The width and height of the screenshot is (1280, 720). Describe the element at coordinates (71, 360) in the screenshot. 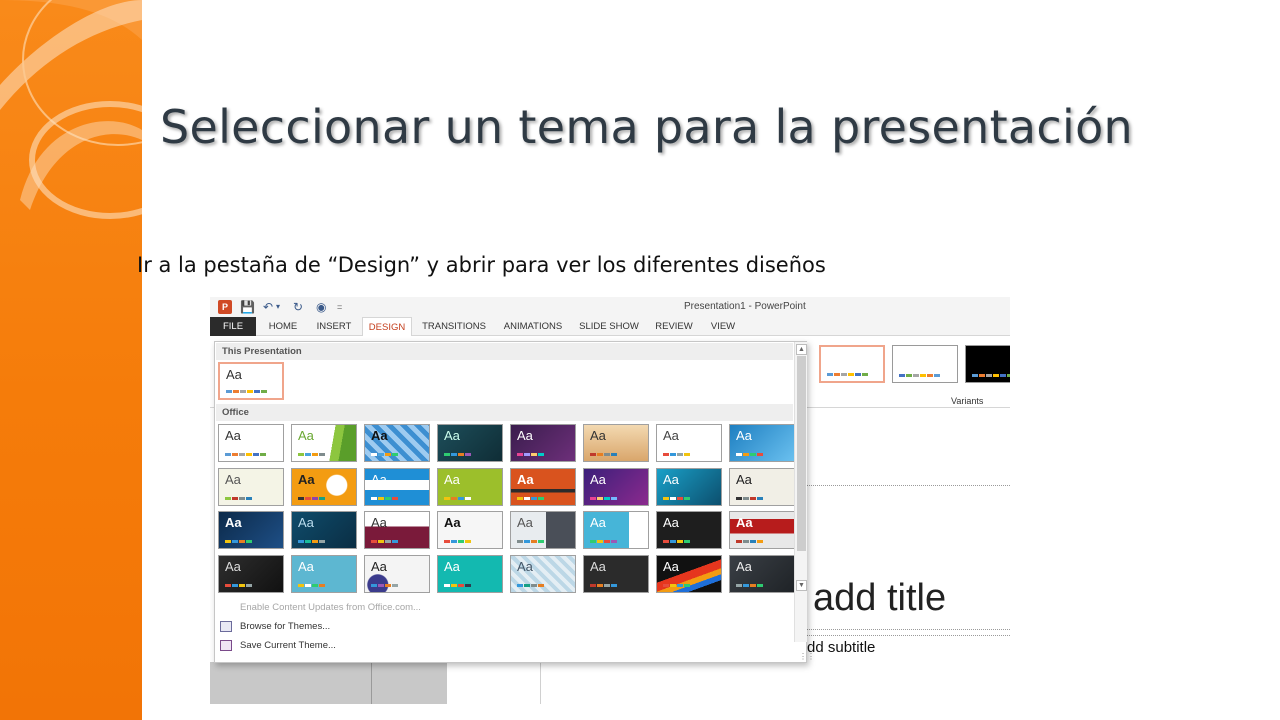

I see `slide-decoration-bar` at that location.